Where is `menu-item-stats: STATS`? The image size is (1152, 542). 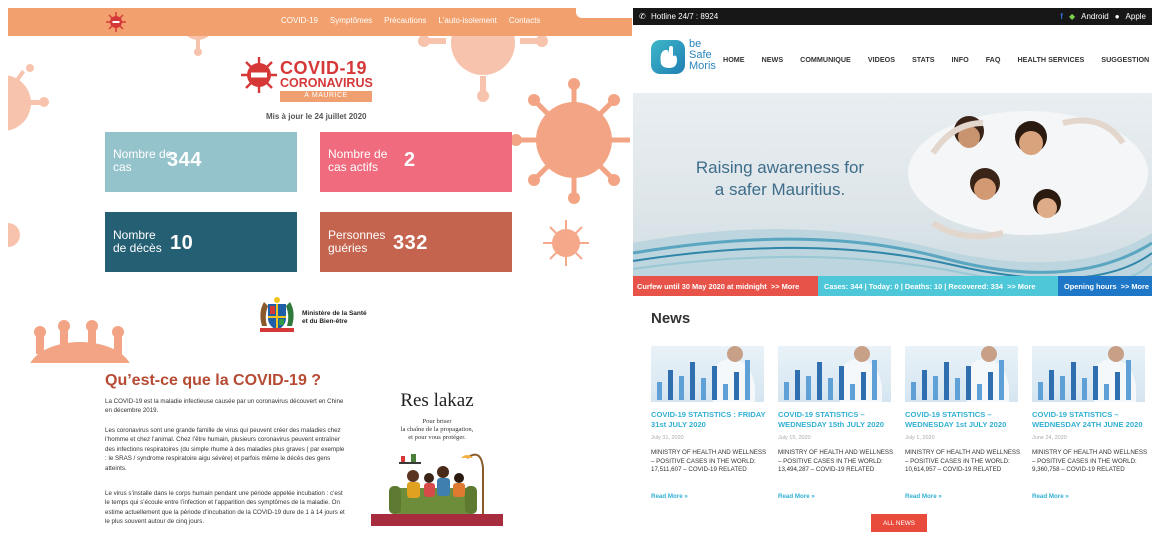 menu-item-stats: STATS is located at coordinates (923, 59).